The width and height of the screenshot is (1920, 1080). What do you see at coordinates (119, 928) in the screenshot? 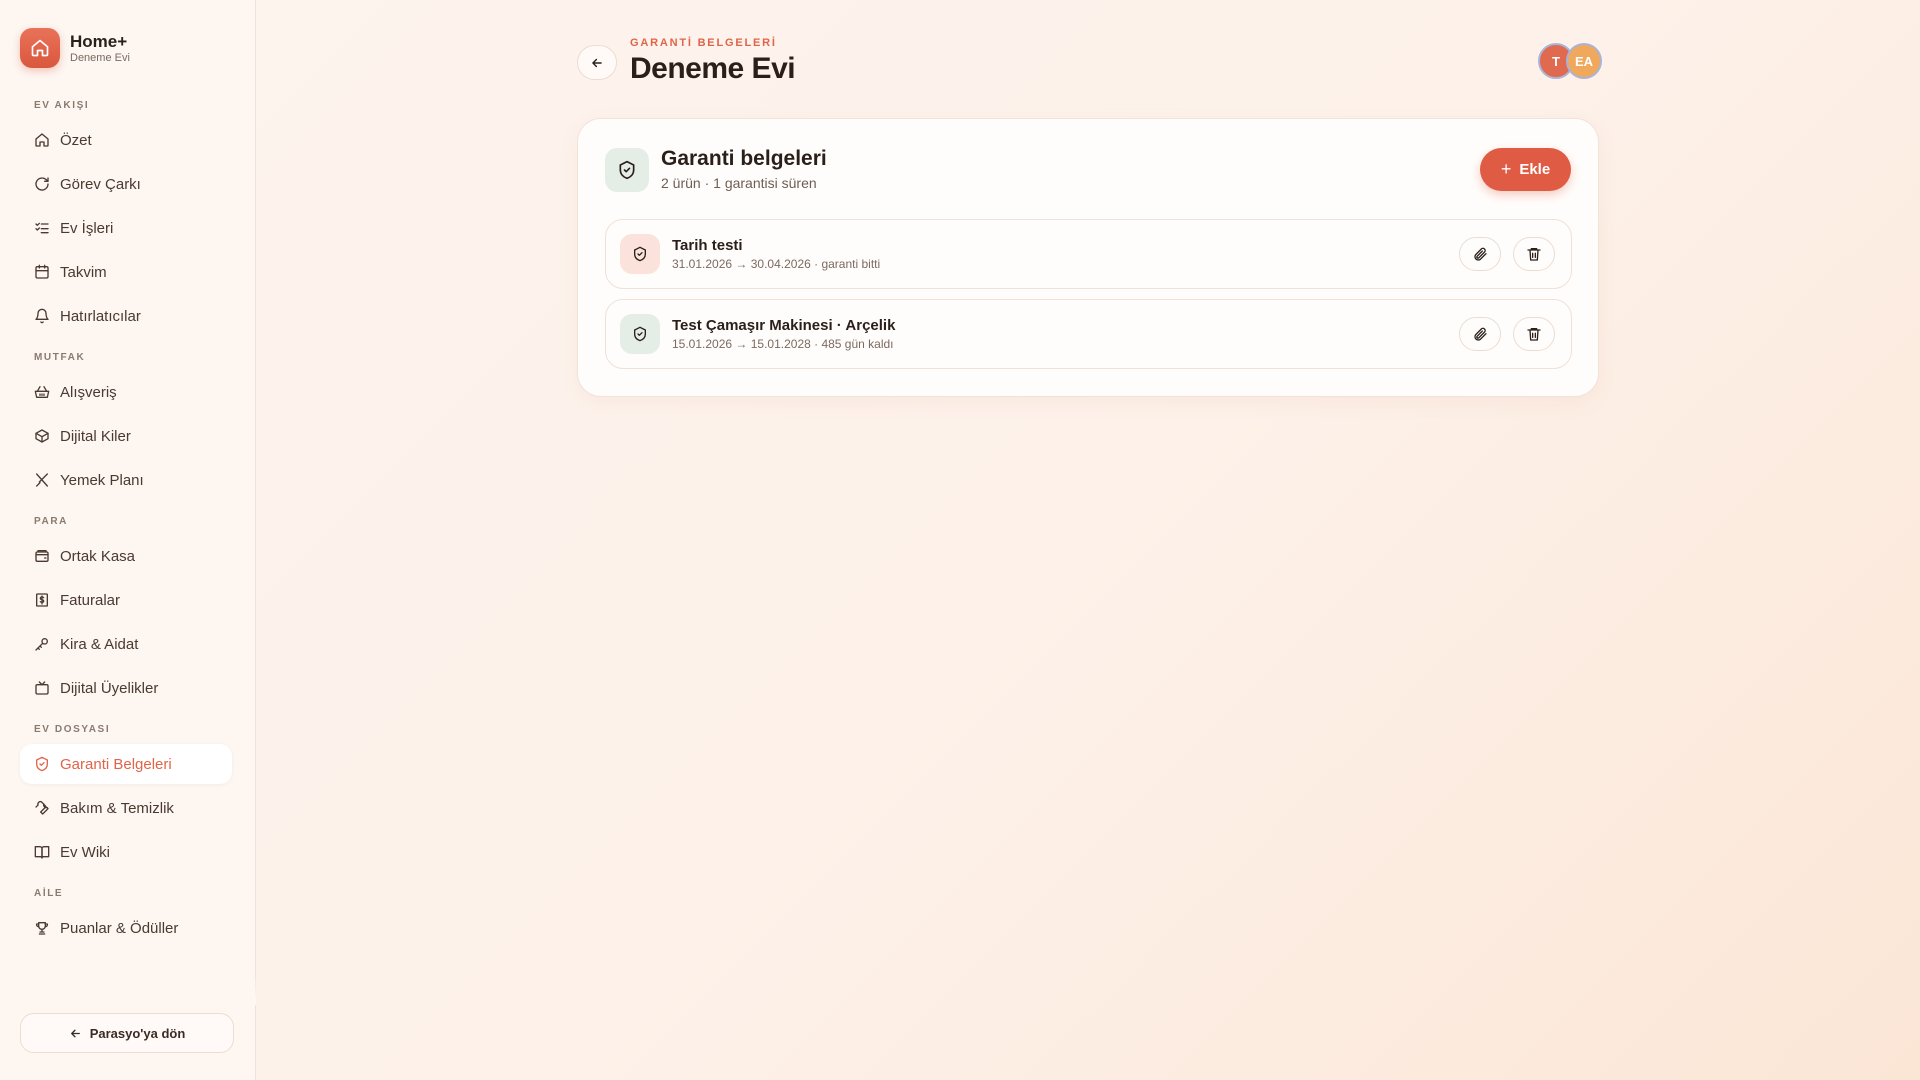
I see `sidebar-item-label: Puanlar & Ödüller` at bounding box center [119, 928].